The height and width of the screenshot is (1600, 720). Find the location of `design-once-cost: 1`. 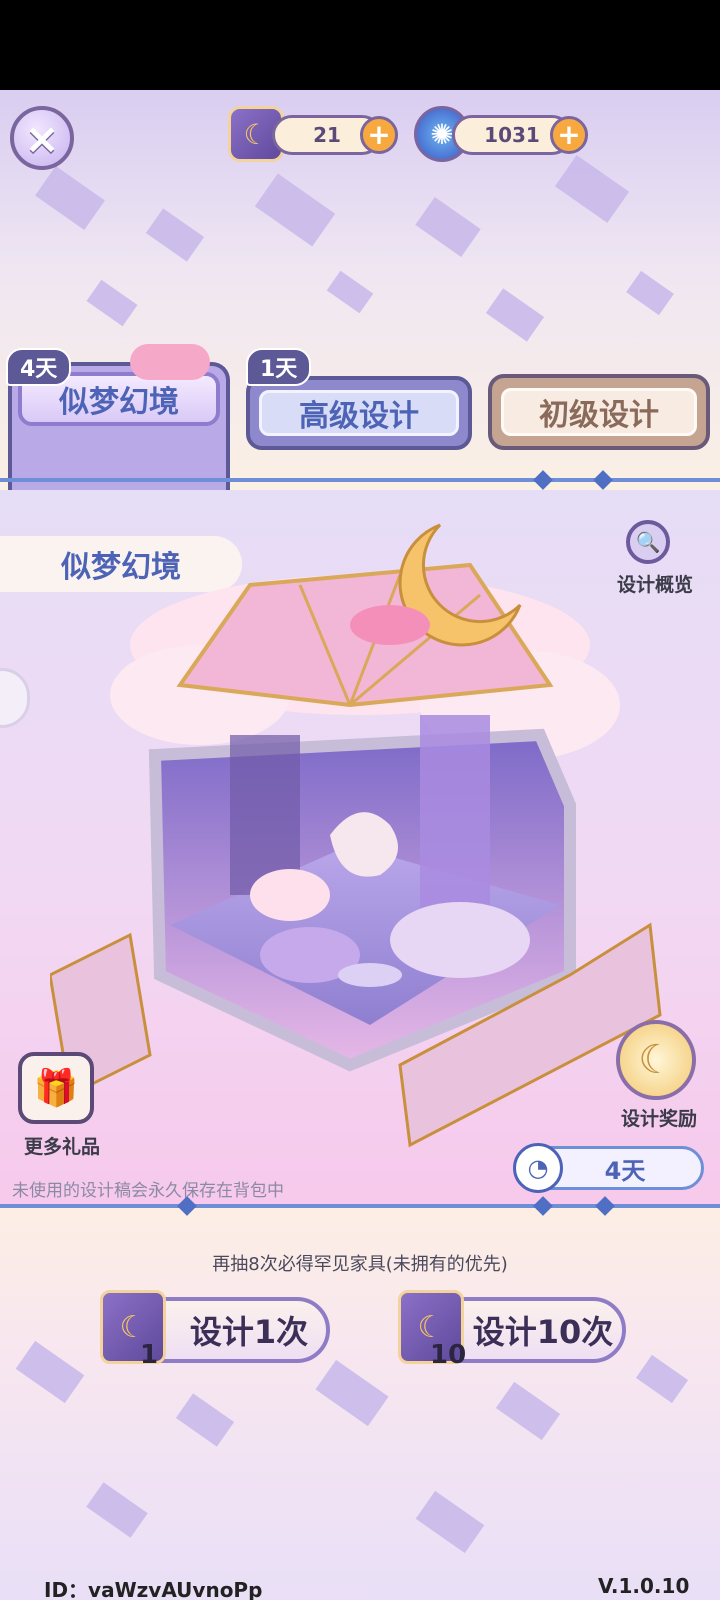

design-once-cost: 1 is located at coordinates (149, 1355).